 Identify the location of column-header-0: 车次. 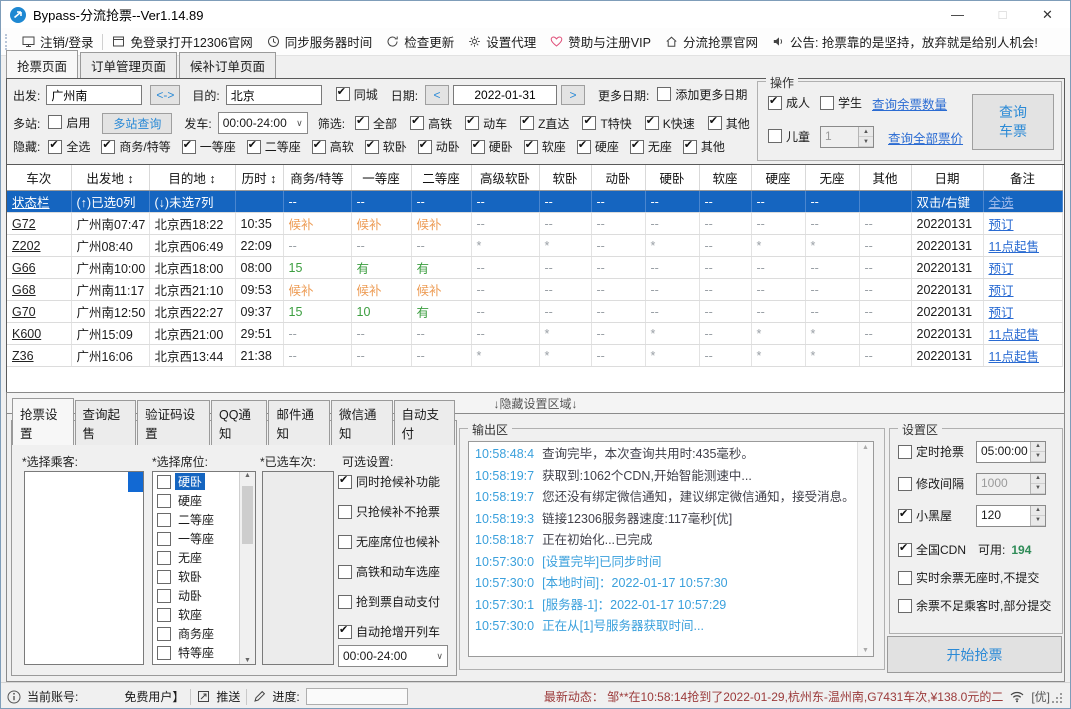
(39, 178).